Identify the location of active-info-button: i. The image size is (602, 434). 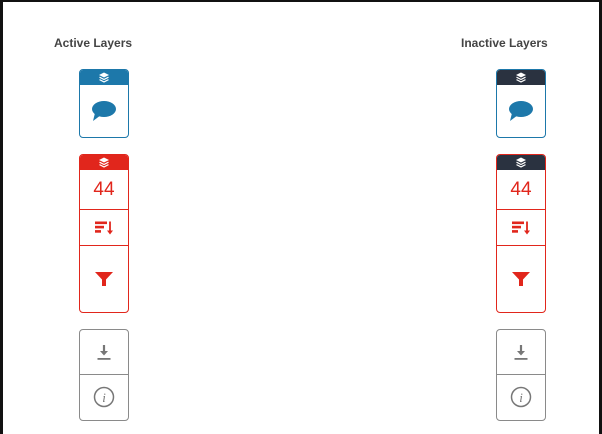
(104, 396).